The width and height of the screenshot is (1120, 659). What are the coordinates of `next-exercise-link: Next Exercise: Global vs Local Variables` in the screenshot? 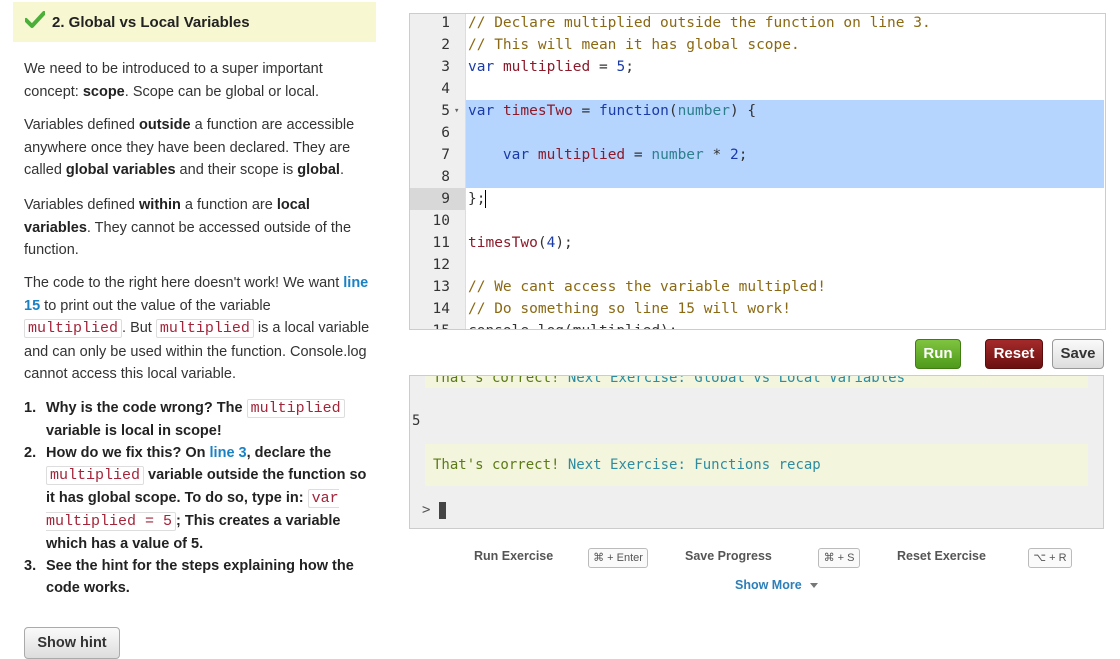 It's located at (736, 381).